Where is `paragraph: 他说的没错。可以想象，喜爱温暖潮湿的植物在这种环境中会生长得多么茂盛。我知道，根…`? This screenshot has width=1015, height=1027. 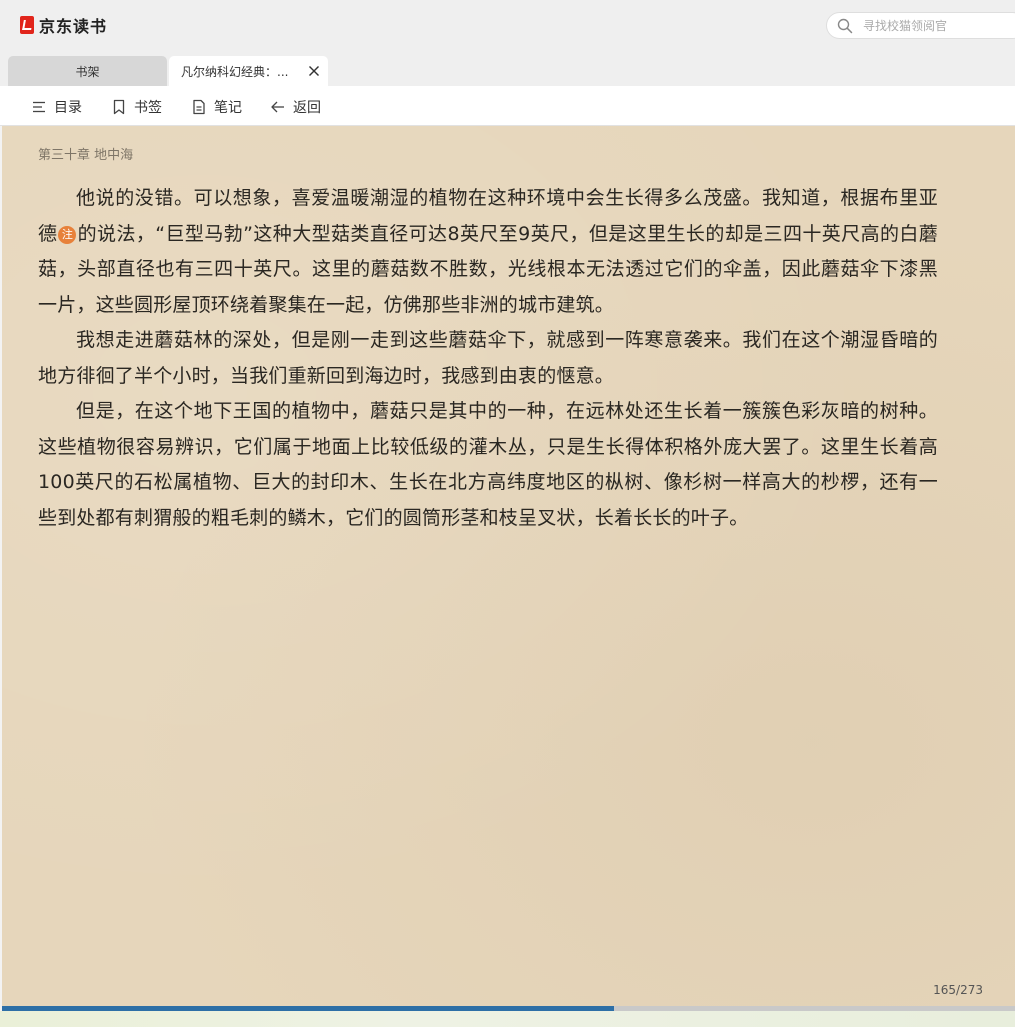 paragraph: 他说的没错。可以想象，喜爱温暖潮湿的植物在这种环境中会生长得多么茂盛。我知道，根… is located at coordinates (488, 252).